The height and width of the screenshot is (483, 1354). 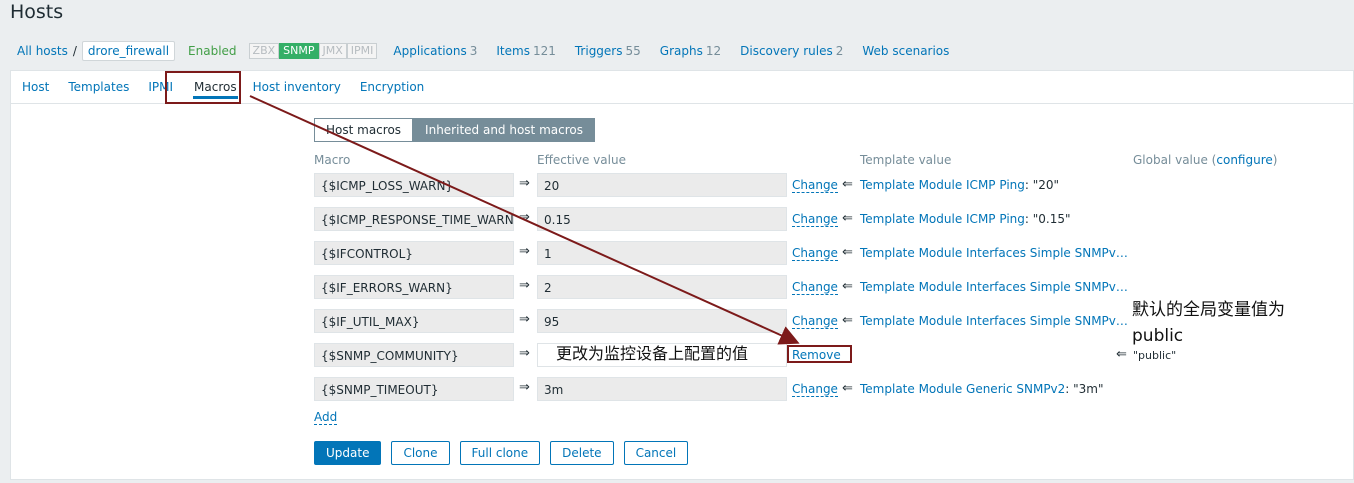 What do you see at coordinates (819, 354) in the screenshot?
I see `remove-button-highlight` at bounding box center [819, 354].